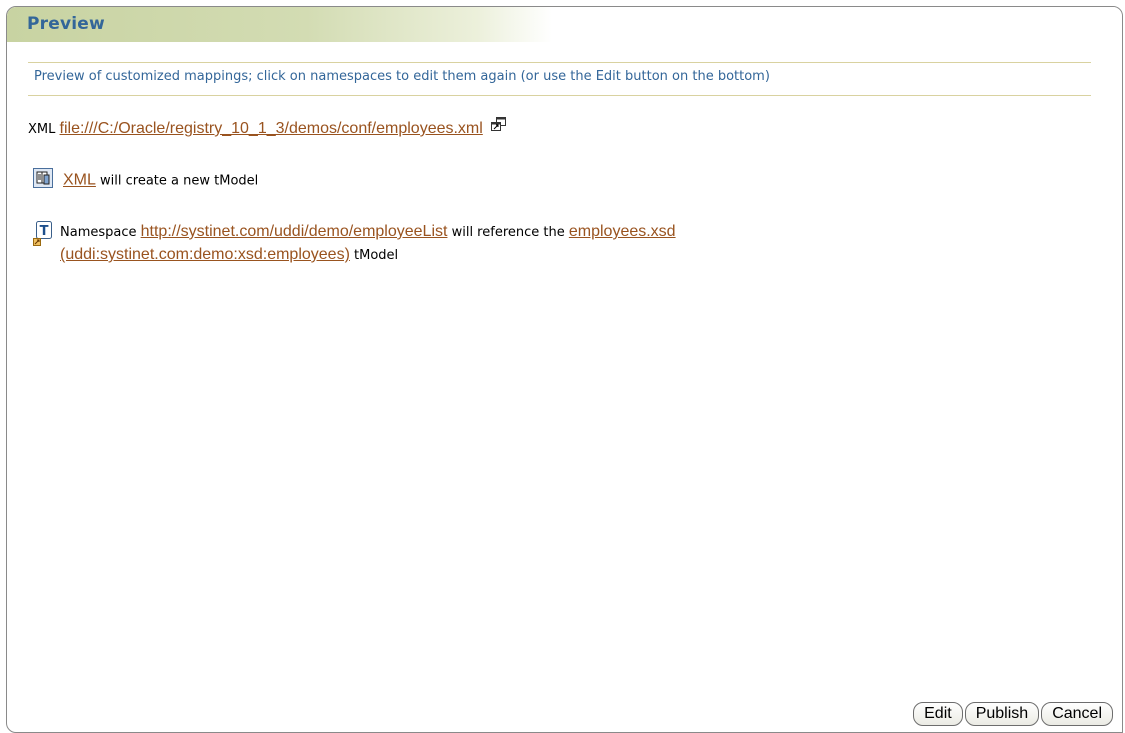  What do you see at coordinates (66, 24) in the screenshot?
I see `panel-title: Preview` at bounding box center [66, 24].